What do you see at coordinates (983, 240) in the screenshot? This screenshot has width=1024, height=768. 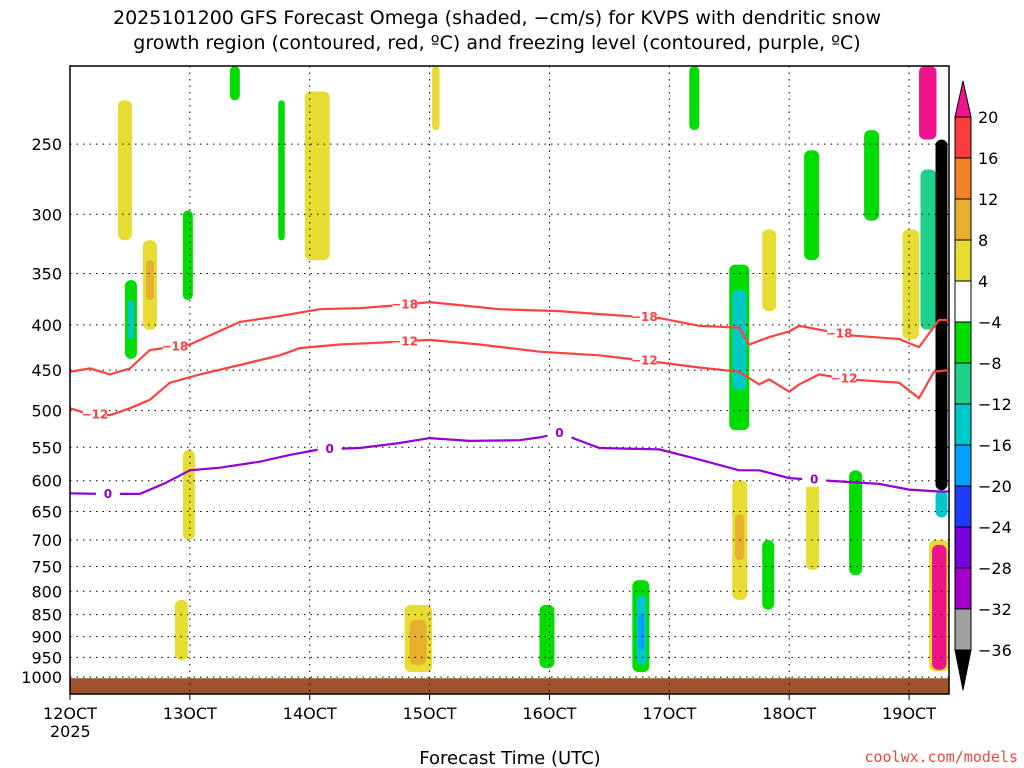 I see `colorbar-label: 8` at bounding box center [983, 240].